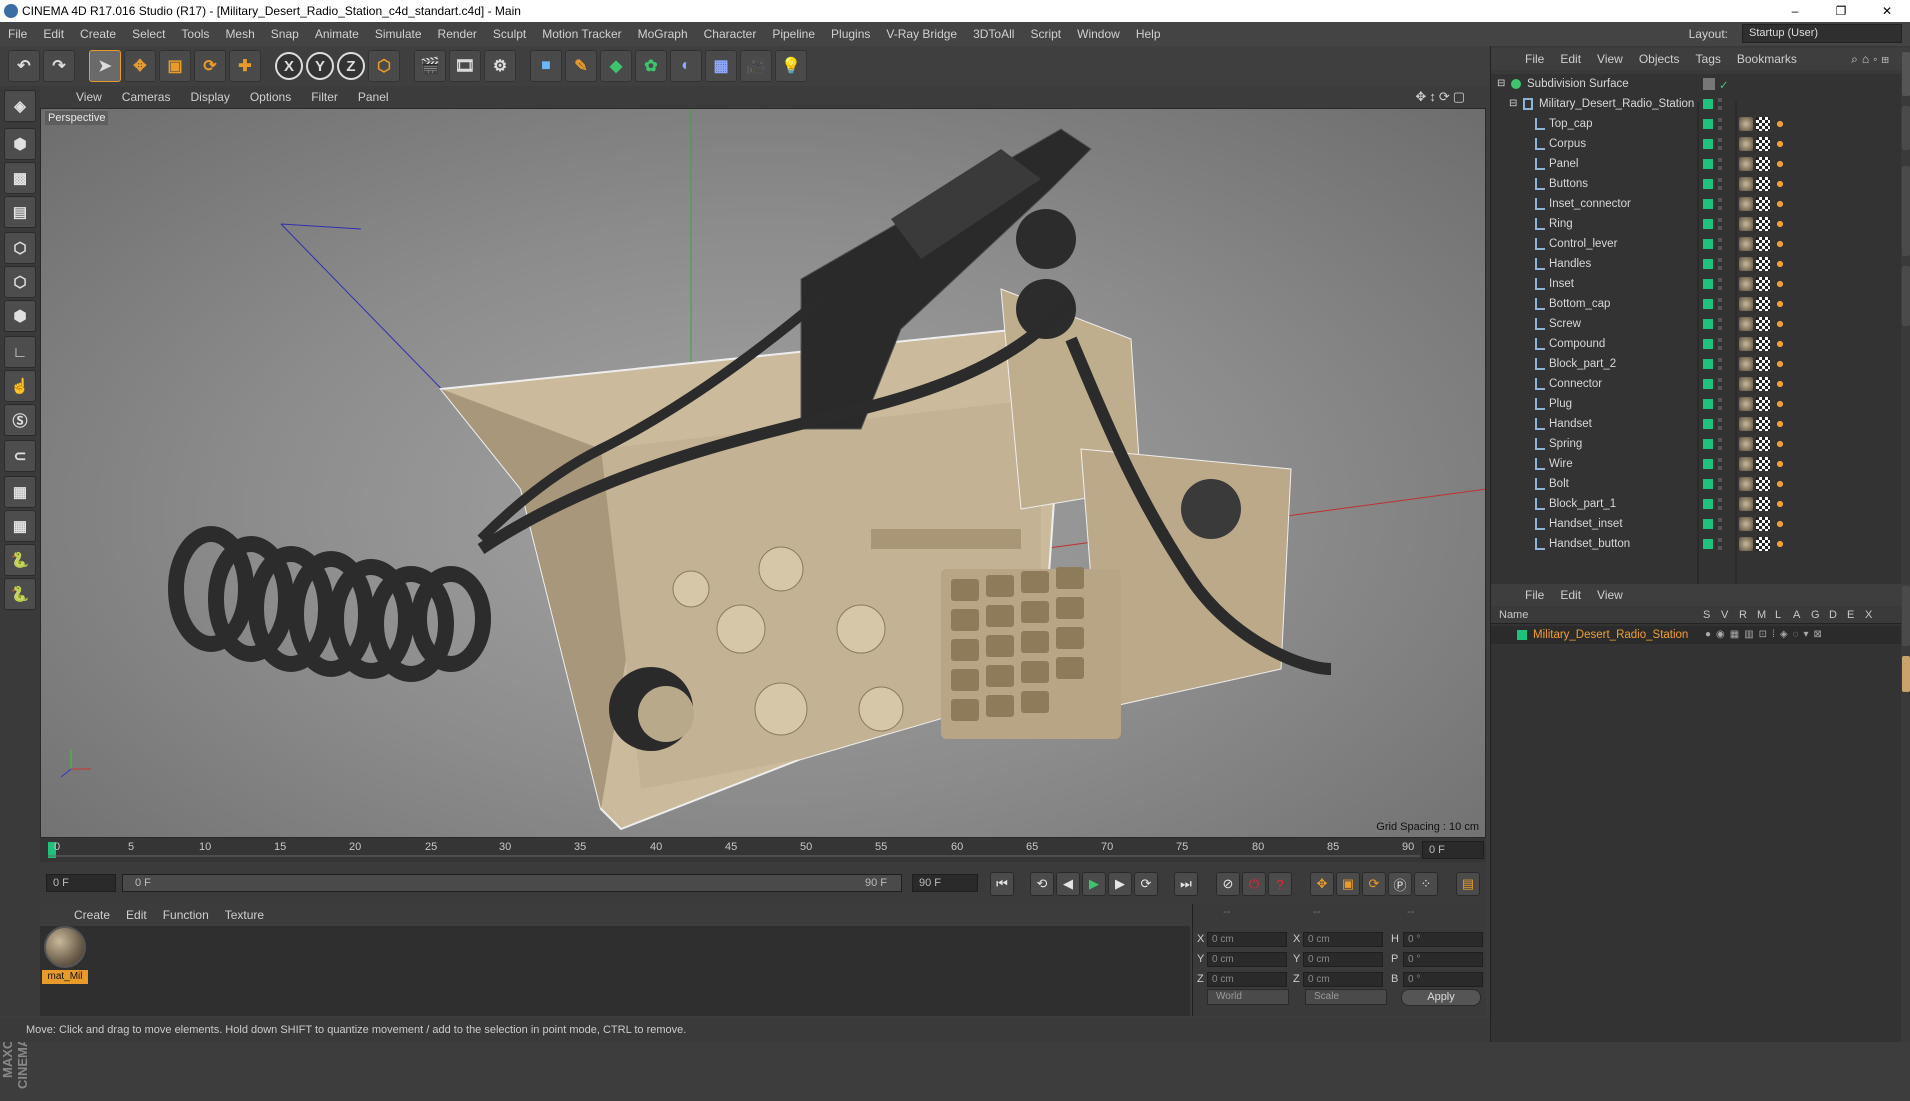 The width and height of the screenshot is (1910, 1101). What do you see at coordinates (512, 883) in the screenshot?
I see `frame-range-slider: 0 F 90 F` at bounding box center [512, 883].